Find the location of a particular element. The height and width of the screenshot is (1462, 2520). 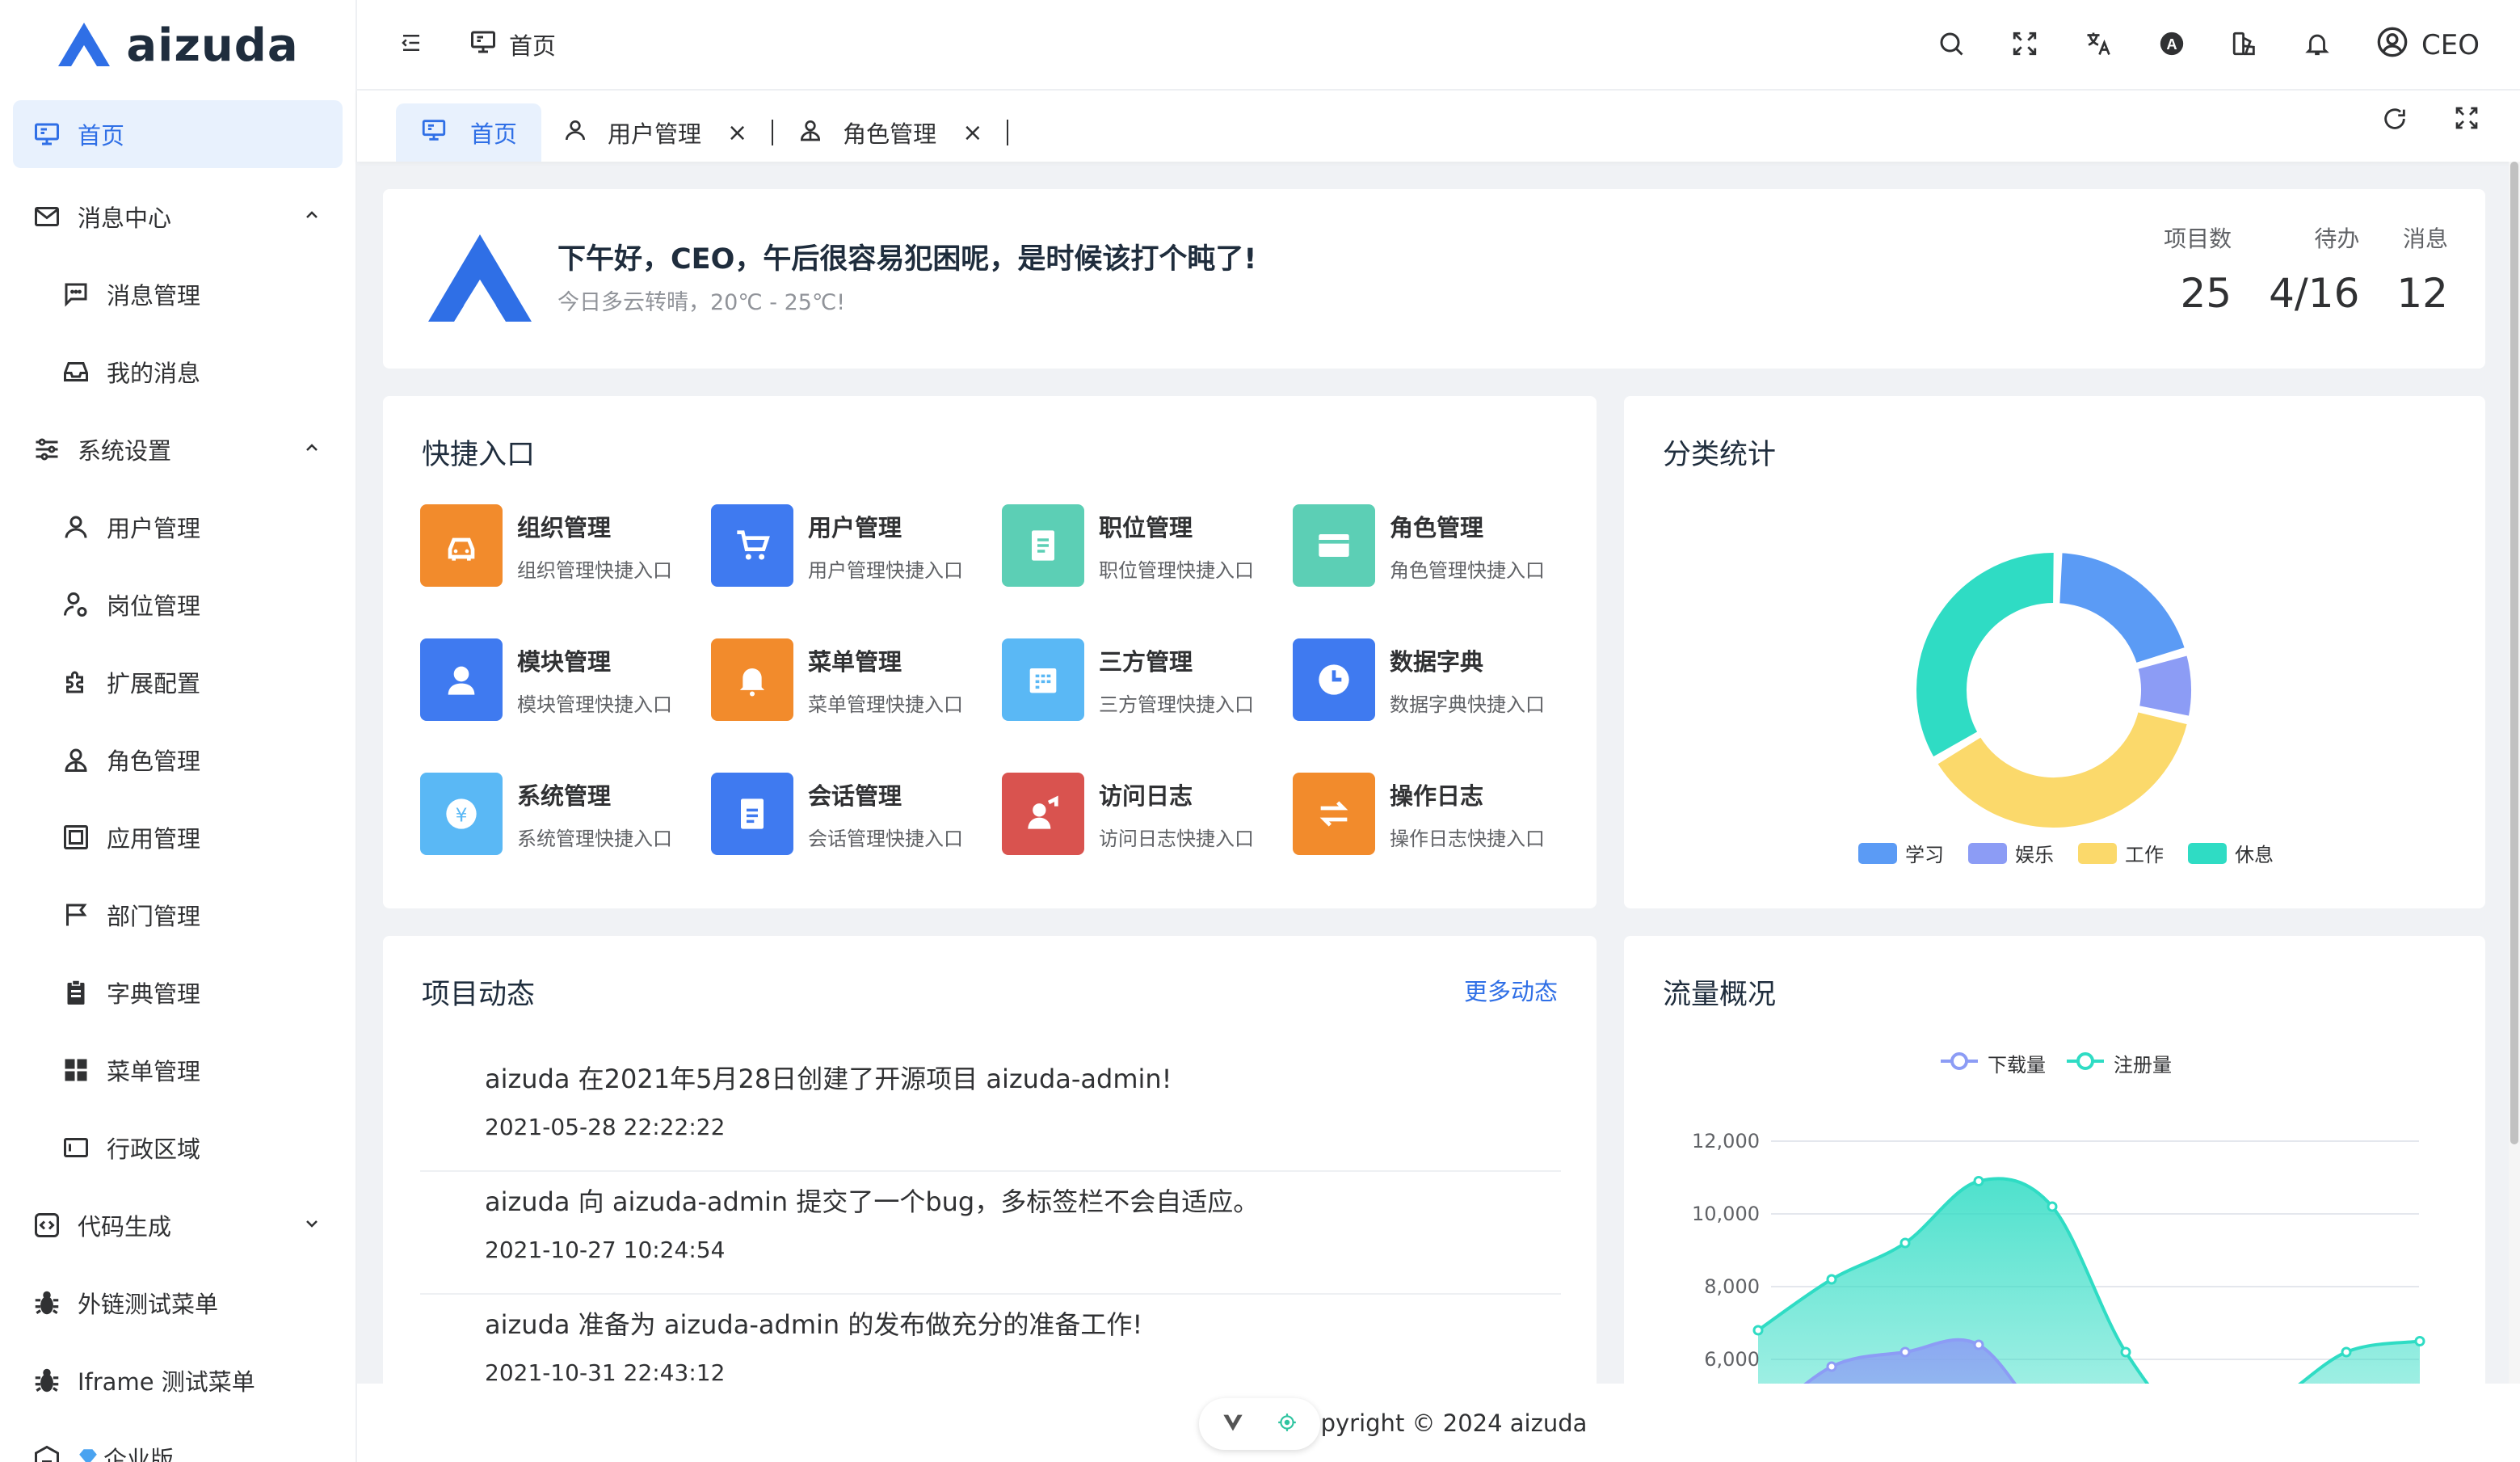

exchange-icon is located at coordinates (1334, 814).